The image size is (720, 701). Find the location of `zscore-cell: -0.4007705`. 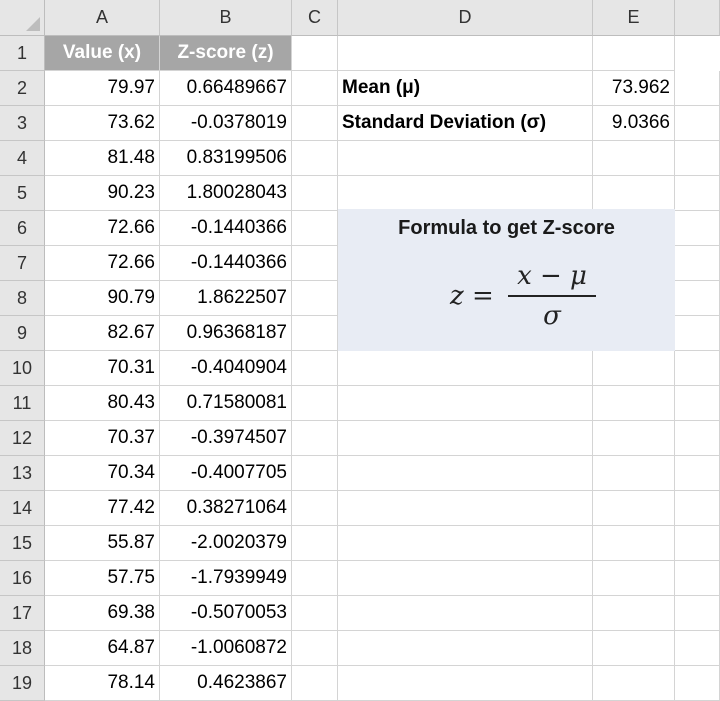

zscore-cell: -0.4007705 is located at coordinates (226, 473).